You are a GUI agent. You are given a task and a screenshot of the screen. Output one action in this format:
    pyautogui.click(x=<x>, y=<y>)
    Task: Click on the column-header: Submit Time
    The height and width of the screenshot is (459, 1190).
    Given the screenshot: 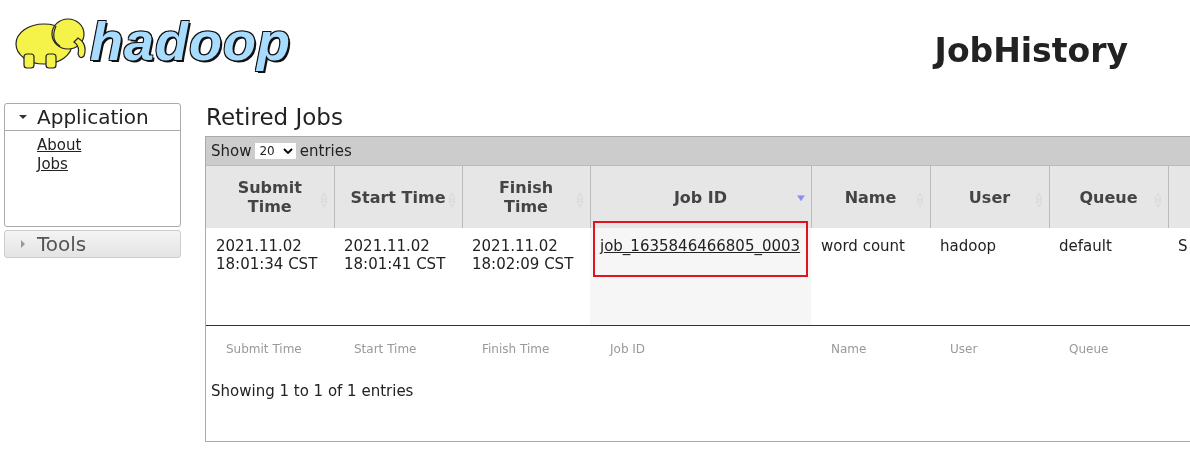 What is the action you would take?
    pyautogui.click(x=270, y=196)
    